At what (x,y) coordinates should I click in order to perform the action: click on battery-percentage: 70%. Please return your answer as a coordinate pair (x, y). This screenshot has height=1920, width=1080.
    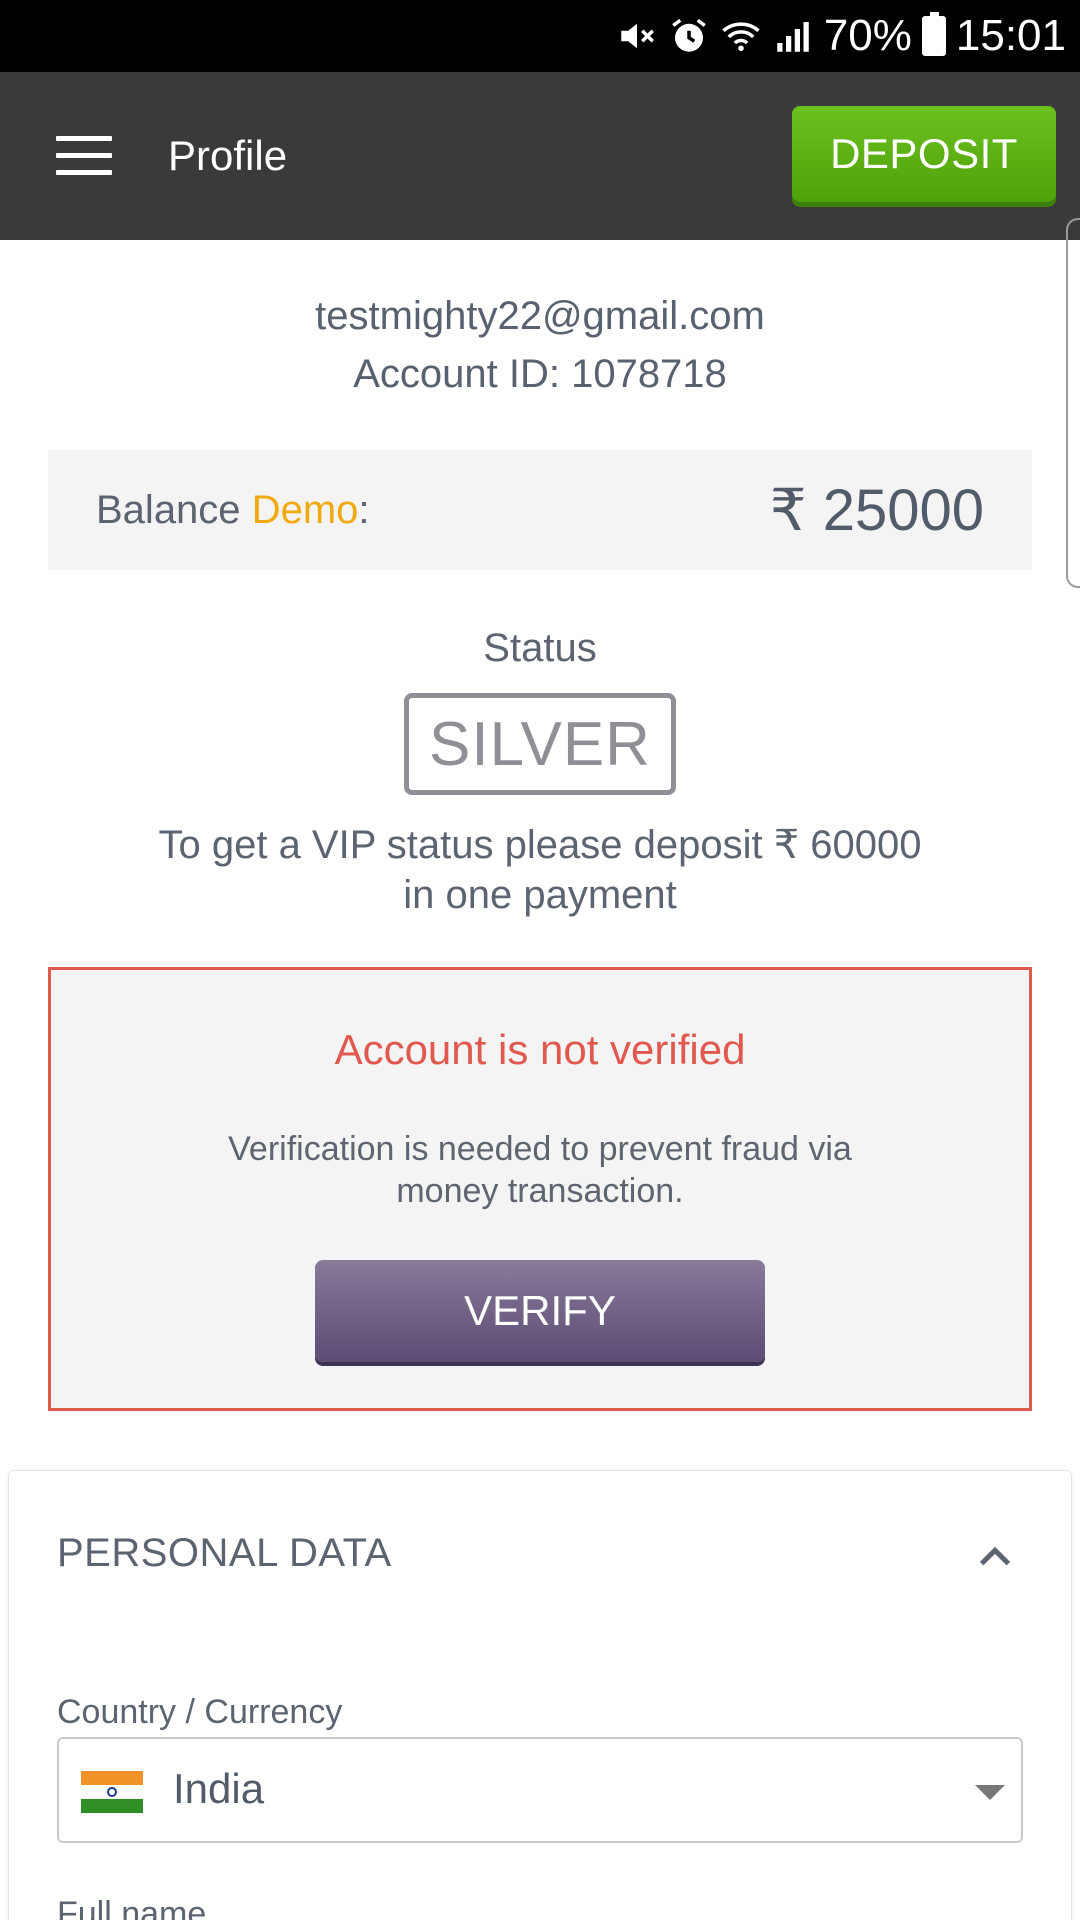
    Looking at the image, I should click on (867, 35).